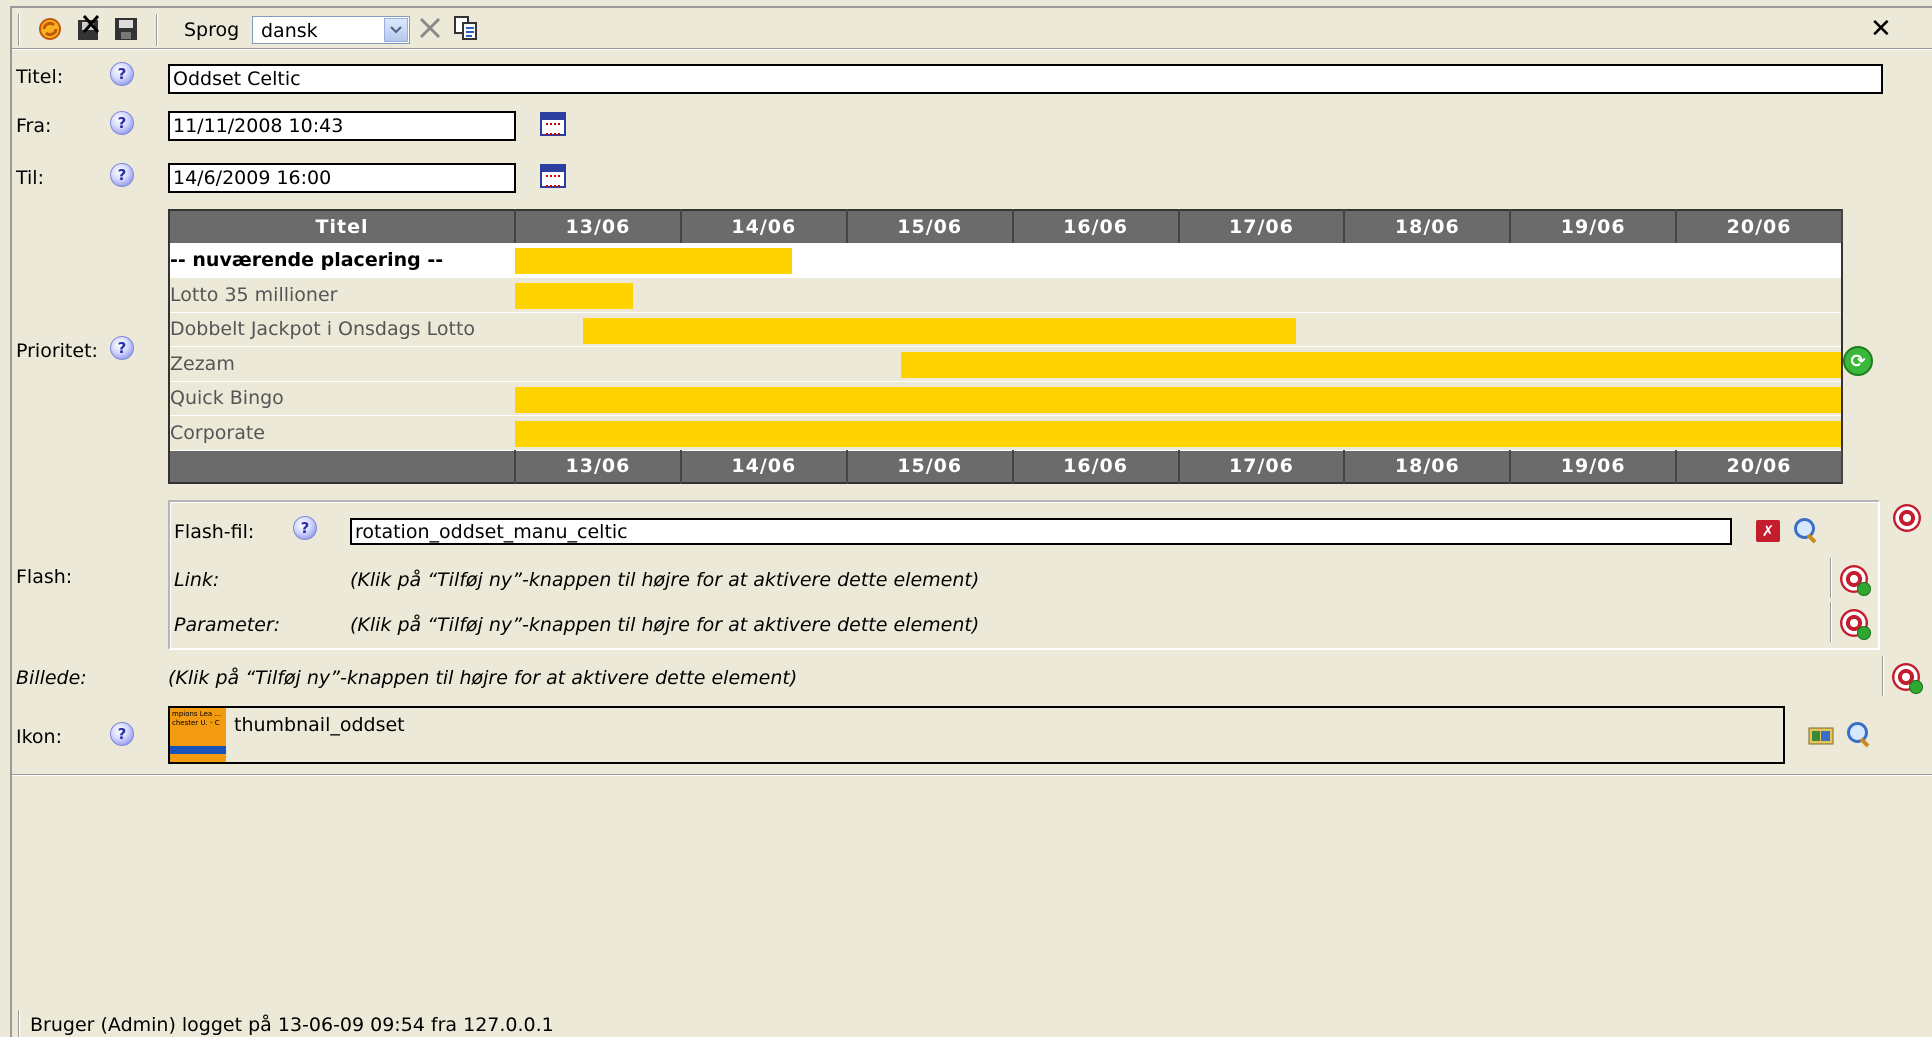  What do you see at coordinates (1759, 466) in the screenshot?
I see `date-footer: 20/06` at bounding box center [1759, 466].